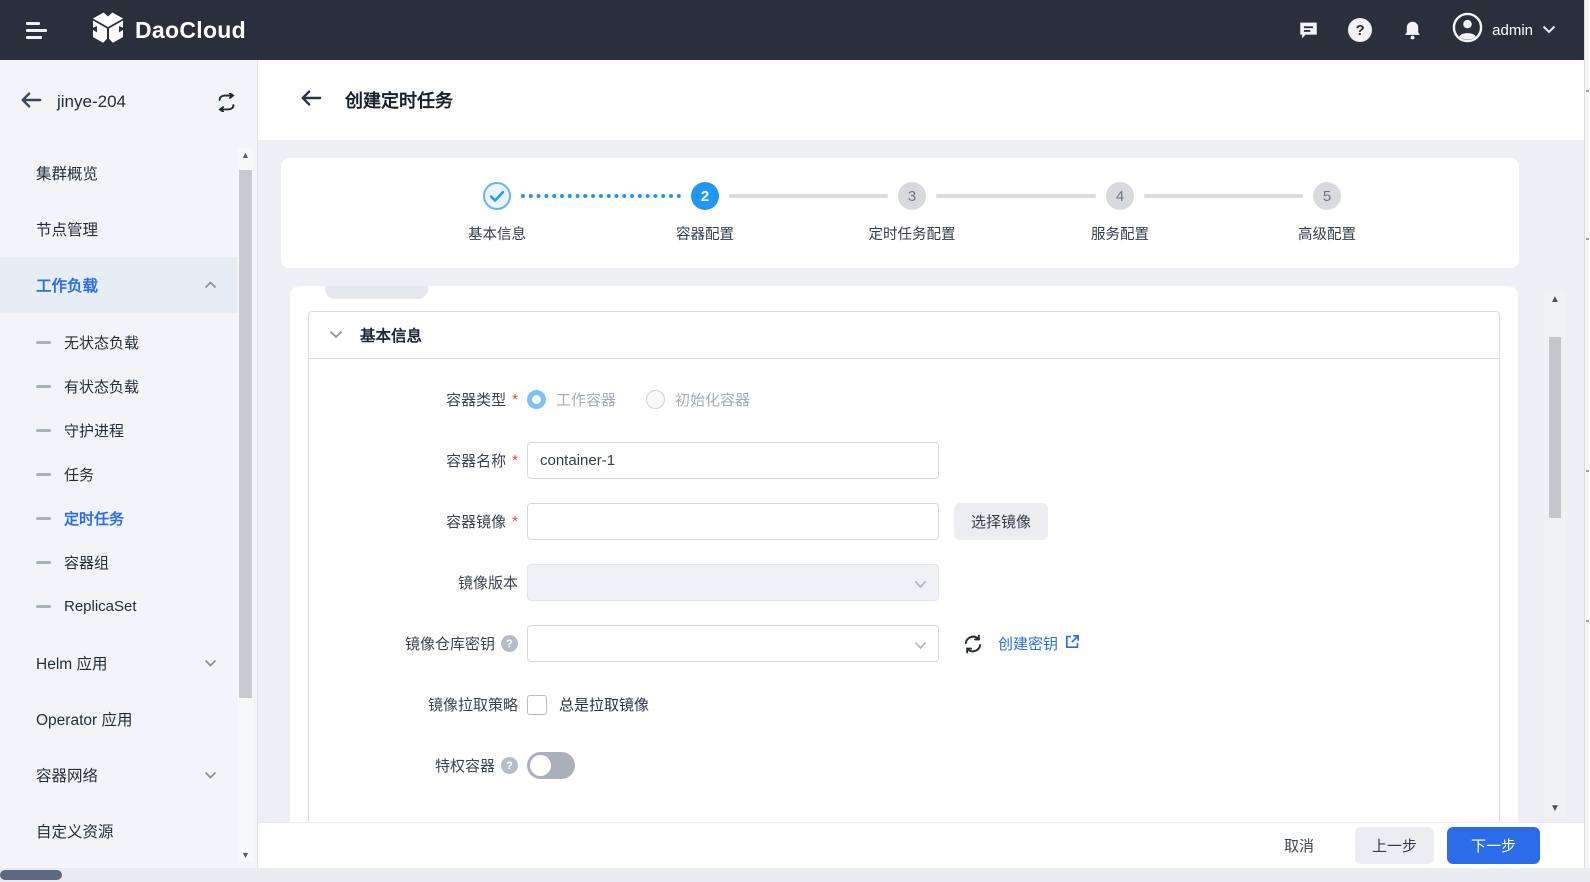 This screenshot has height=882, width=1590. Describe the element at coordinates (497, 213) in the screenshot. I see `step-basic-info: 基本信息` at that location.